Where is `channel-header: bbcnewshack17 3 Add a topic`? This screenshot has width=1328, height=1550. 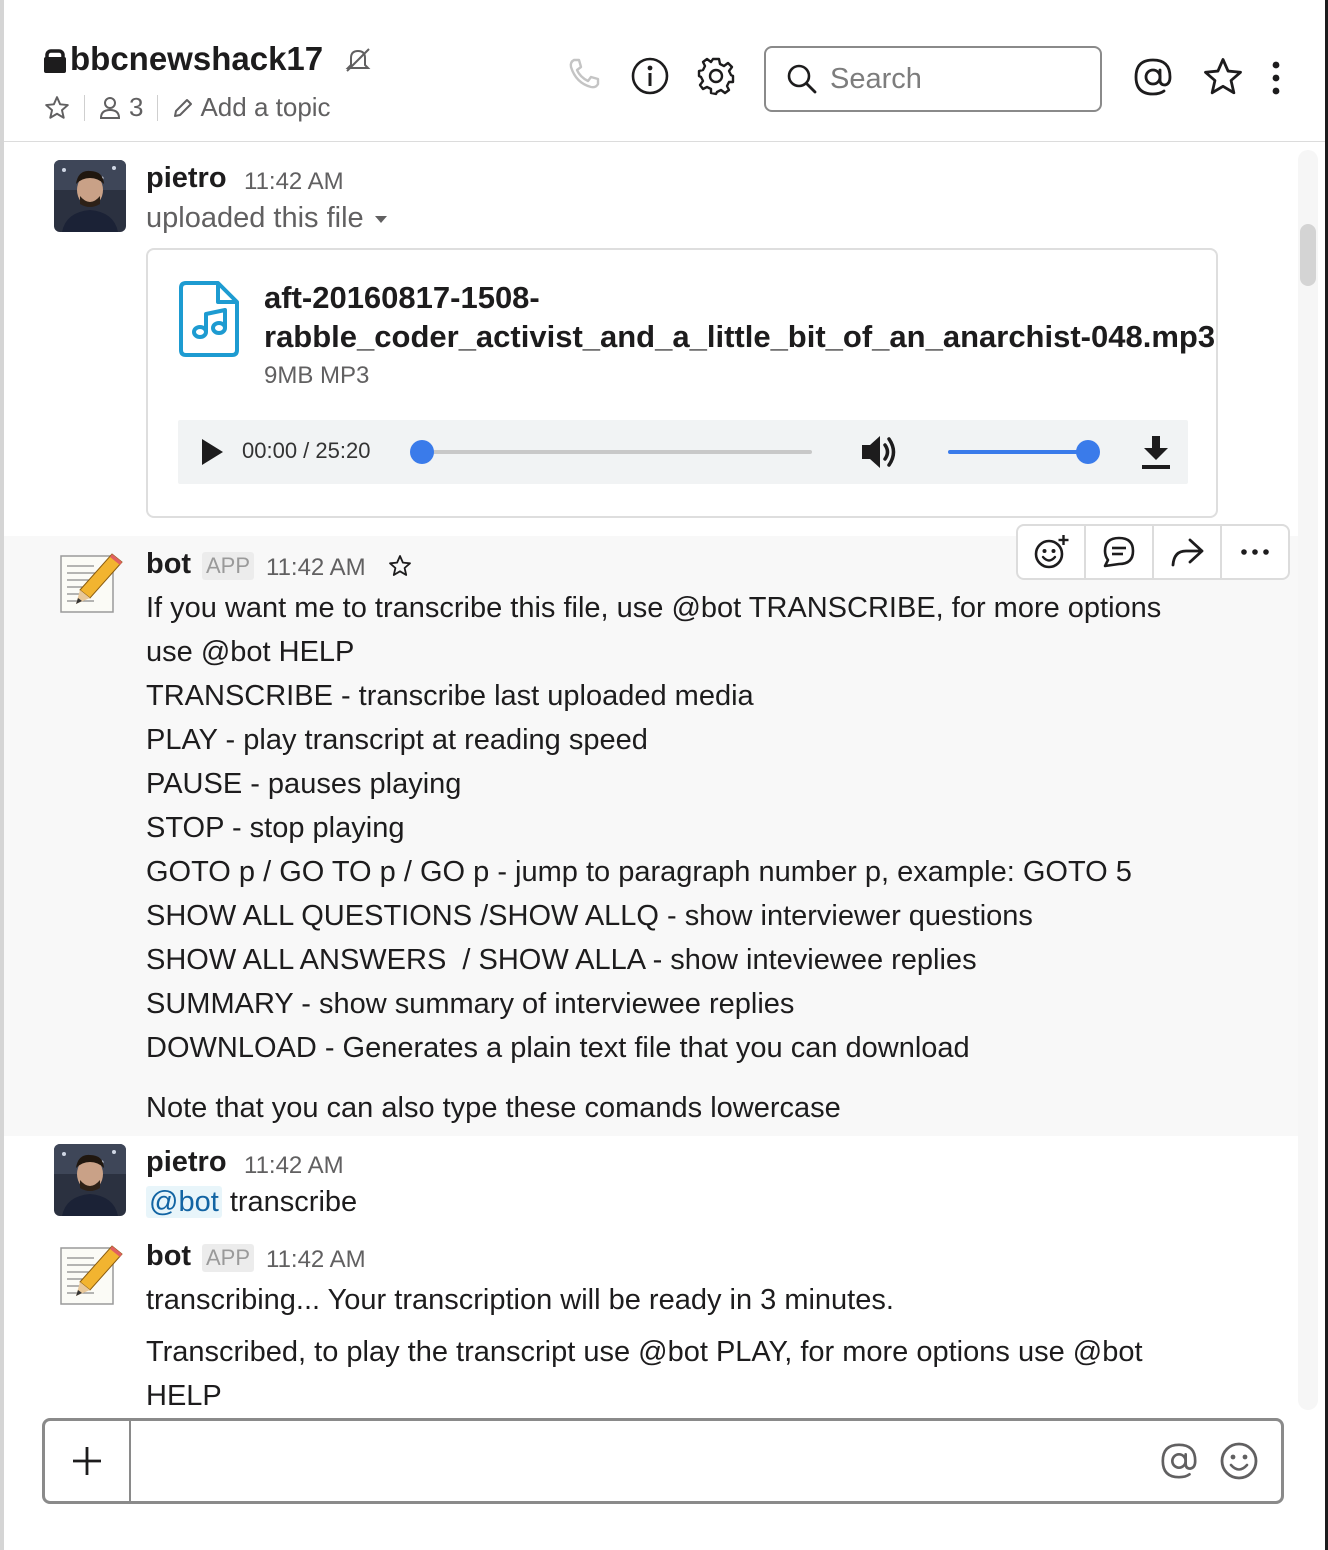
channel-header: bbcnewshack17 3 Add a topic is located at coordinates (664, 71).